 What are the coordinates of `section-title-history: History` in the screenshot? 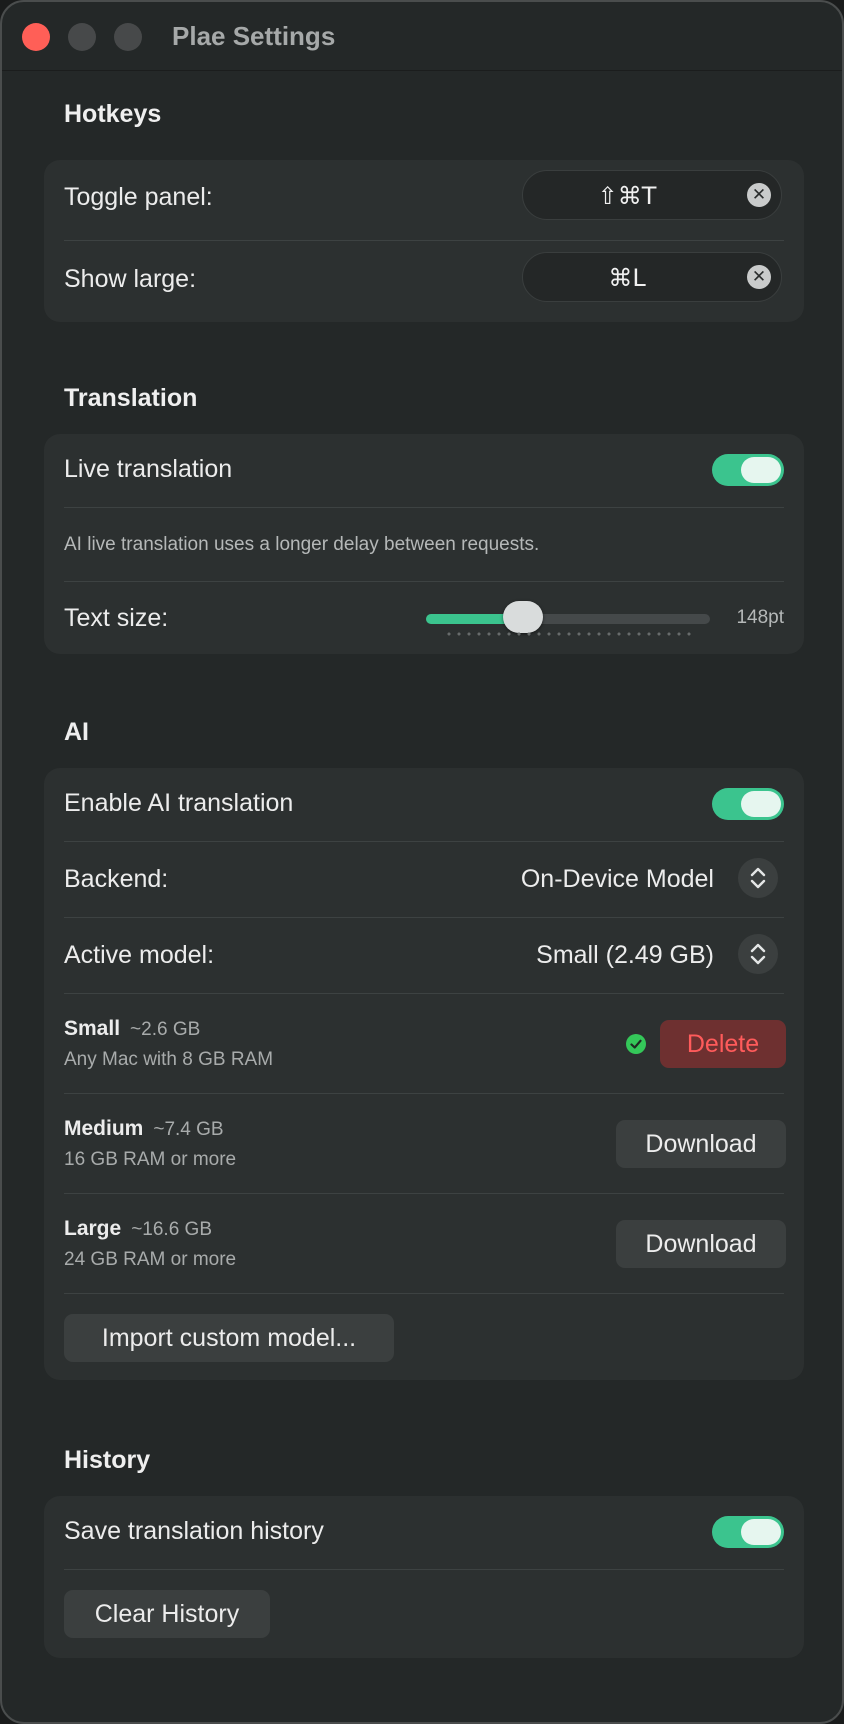 It's located at (107, 1460).